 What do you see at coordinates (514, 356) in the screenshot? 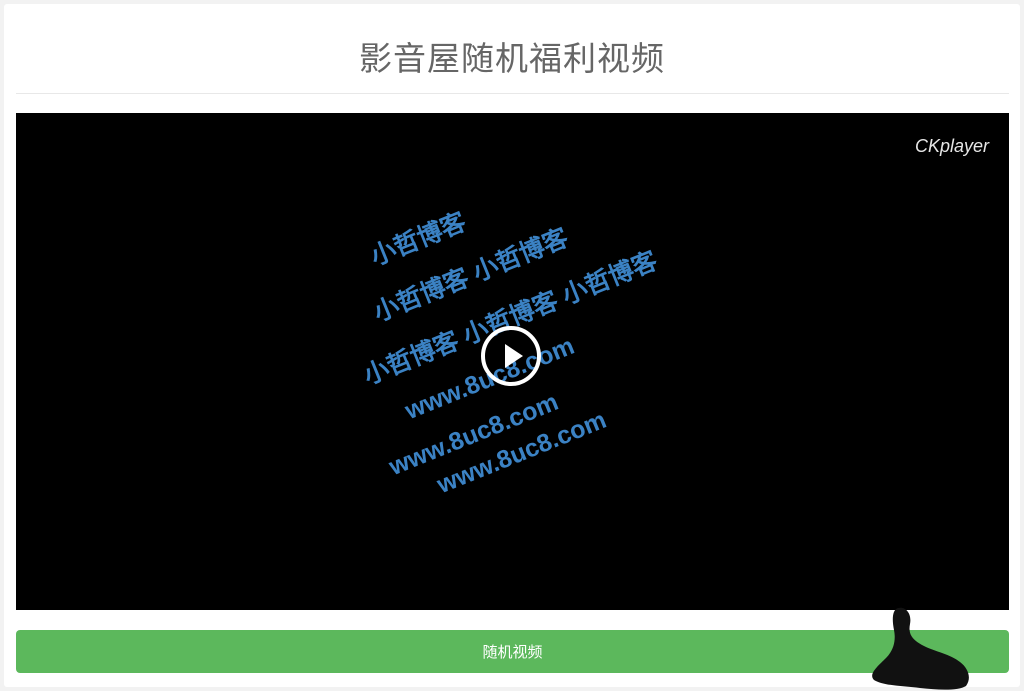
I see `play-circle-icon` at bounding box center [514, 356].